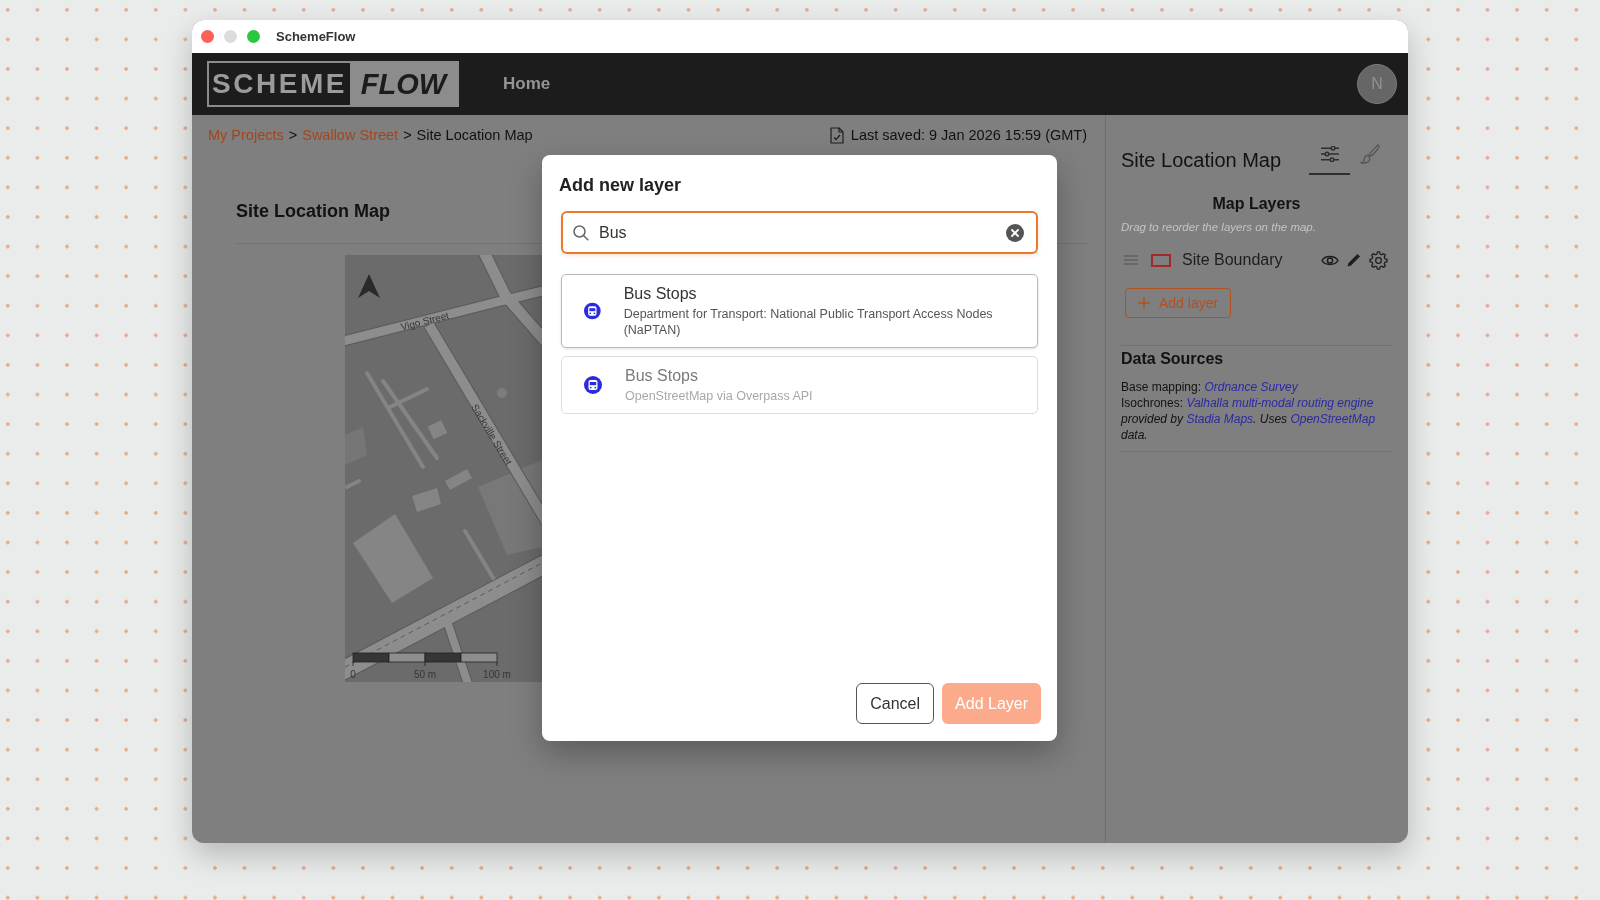 The height and width of the screenshot is (900, 1600). Describe the element at coordinates (1201, 160) in the screenshot. I see `panel-title: Site Location Map` at that location.